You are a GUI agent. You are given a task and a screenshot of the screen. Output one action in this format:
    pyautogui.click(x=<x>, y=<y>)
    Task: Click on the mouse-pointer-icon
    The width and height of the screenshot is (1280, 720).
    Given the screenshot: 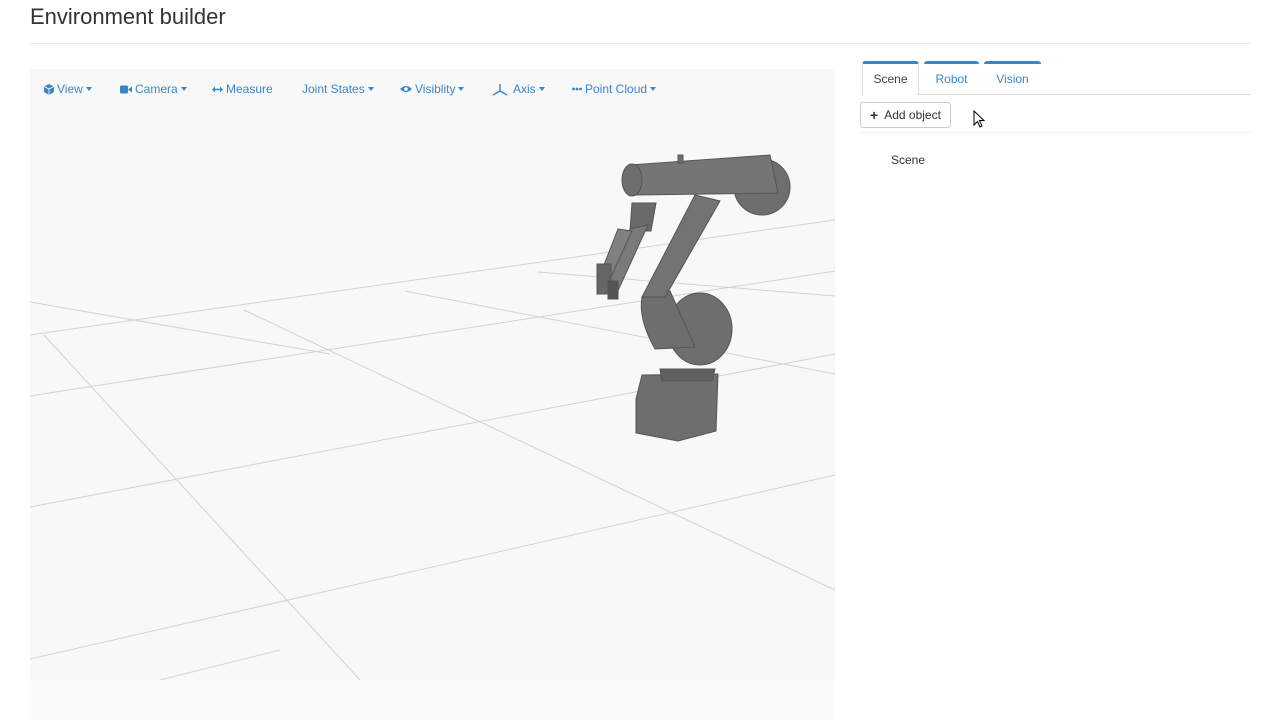 What is the action you would take?
    pyautogui.click(x=979, y=119)
    